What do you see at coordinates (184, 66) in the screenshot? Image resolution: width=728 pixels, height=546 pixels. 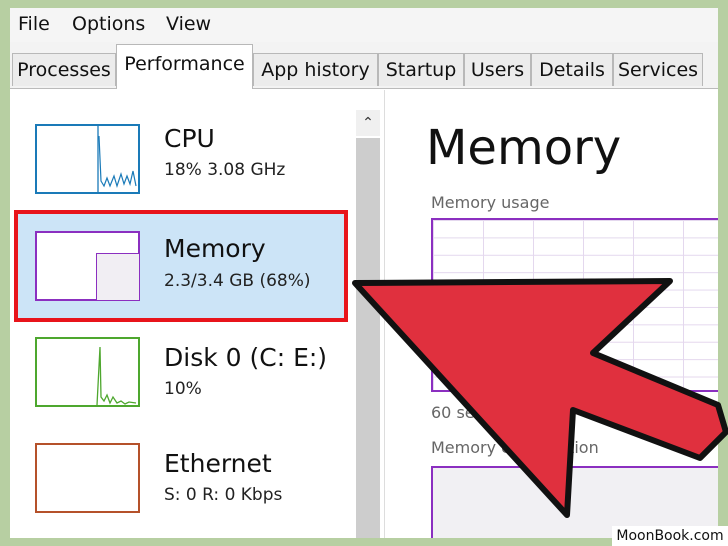 I see `tab-performance: Performance` at bounding box center [184, 66].